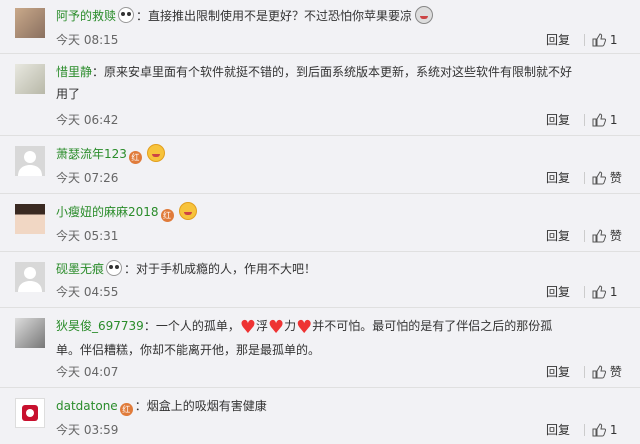 The height and width of the screenshot is (444, 640). What do you see at coordinates (348, 236) in the screenshot?
I see `comment-meta: 今天 05:31 回复 赞` at bounding box center [348, 236].